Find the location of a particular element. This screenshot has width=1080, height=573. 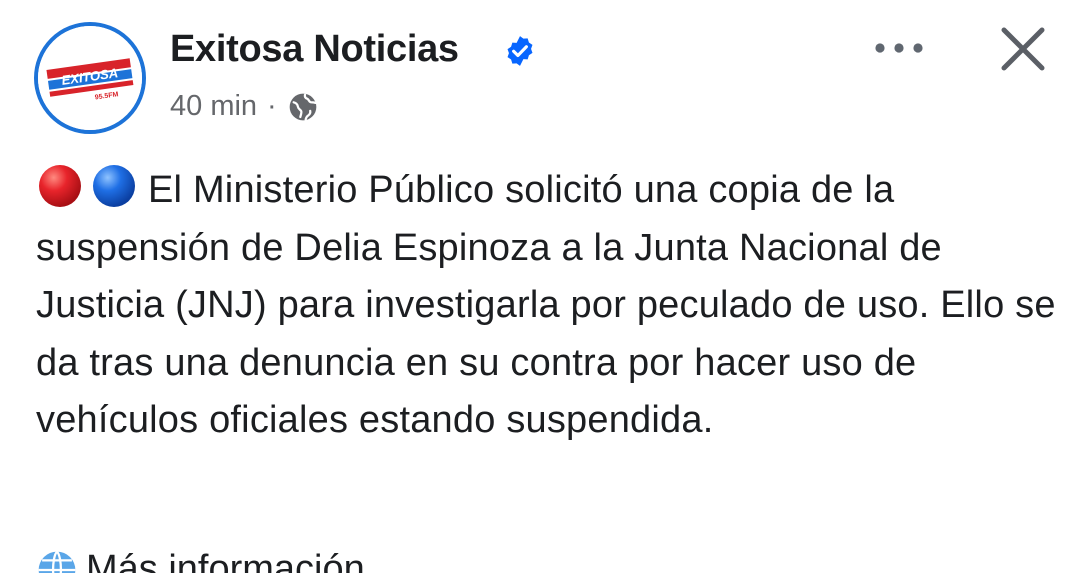

post-meta: 40 min · is located at coordinates (244, 106).